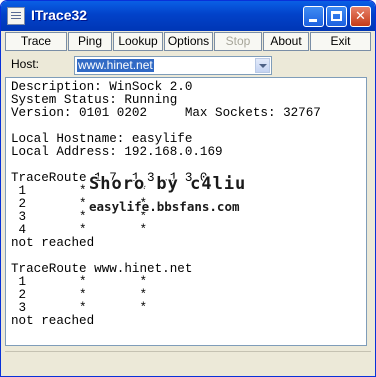  What do you see at coordinates (188, 16) in the screenshot?
I see `title-bar: ITrace32 ✕` at bounding box center [188, 16].